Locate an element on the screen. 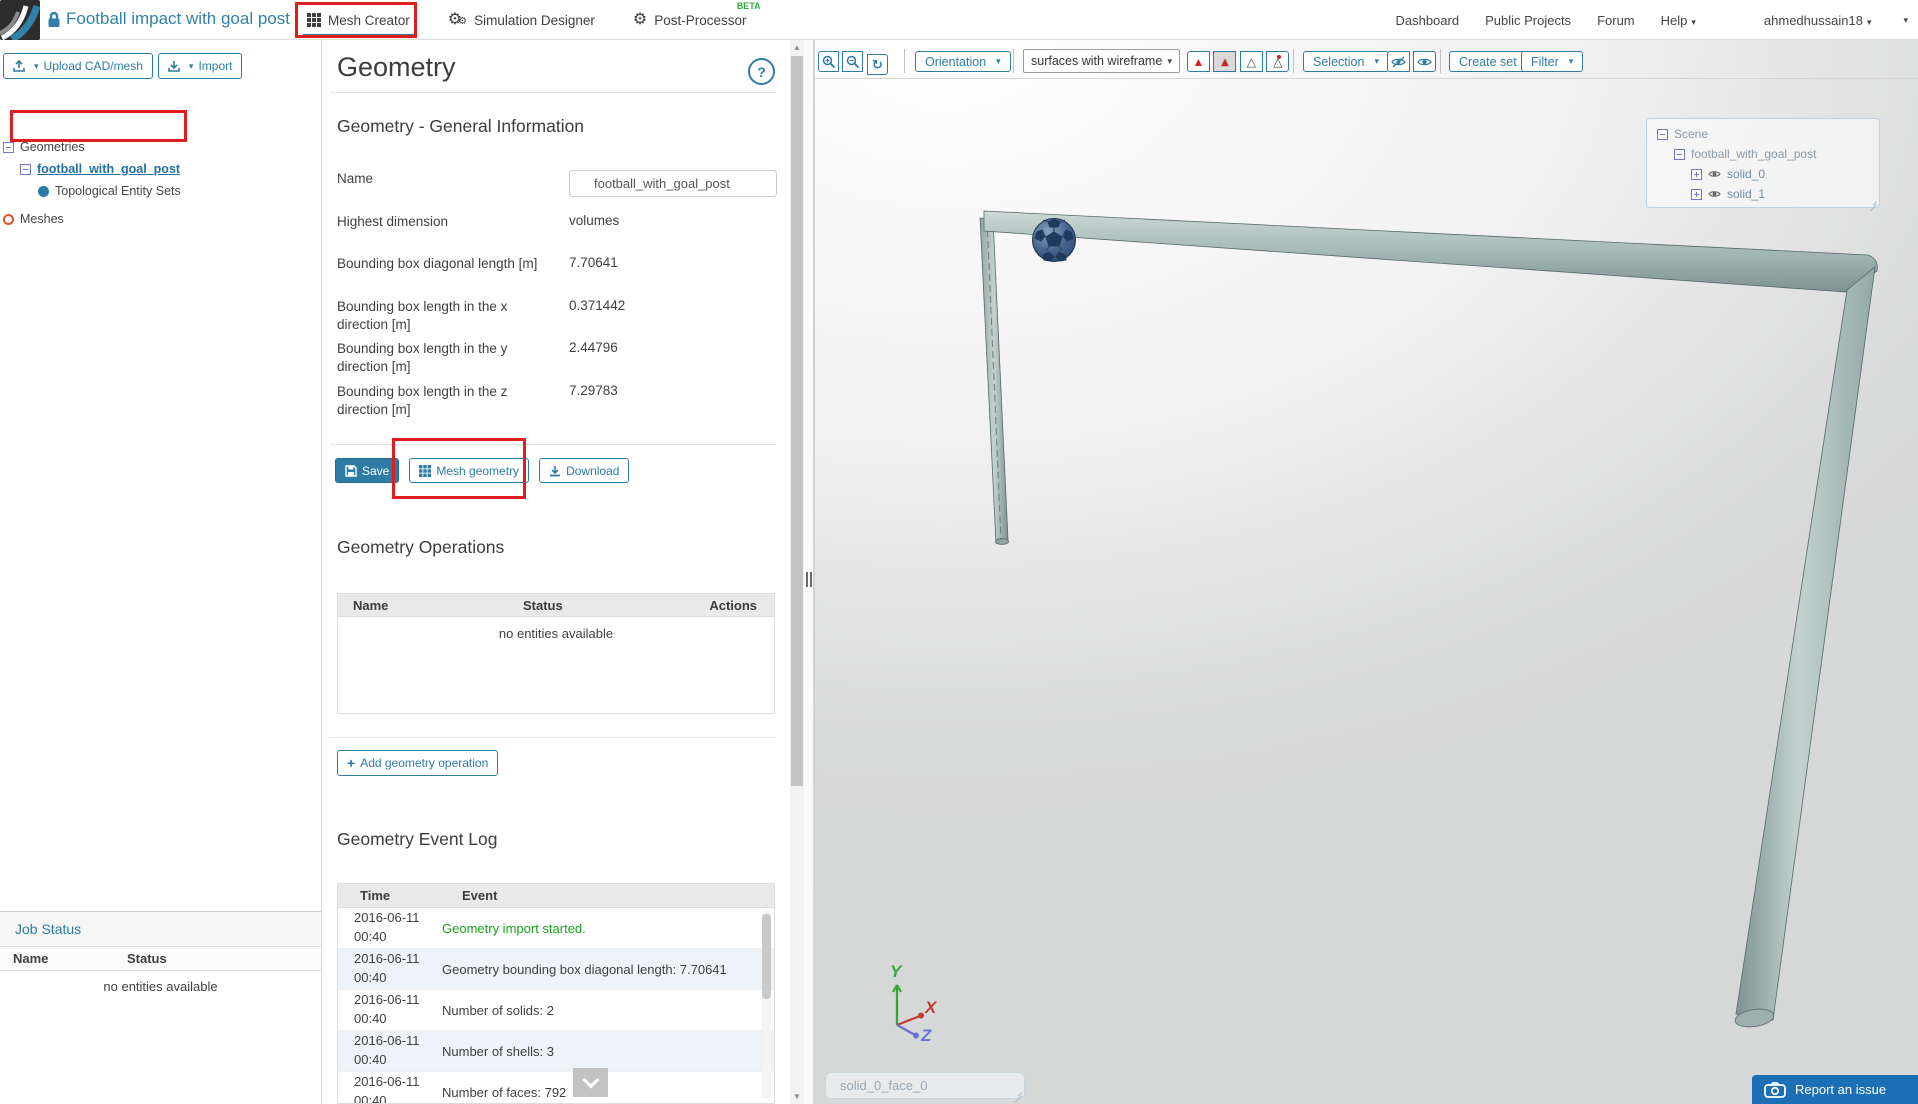 The width and height of the screenshot is (1918, 1104). tab-mesh-creator: Mesh Creator is located at coordinates (358, 20).